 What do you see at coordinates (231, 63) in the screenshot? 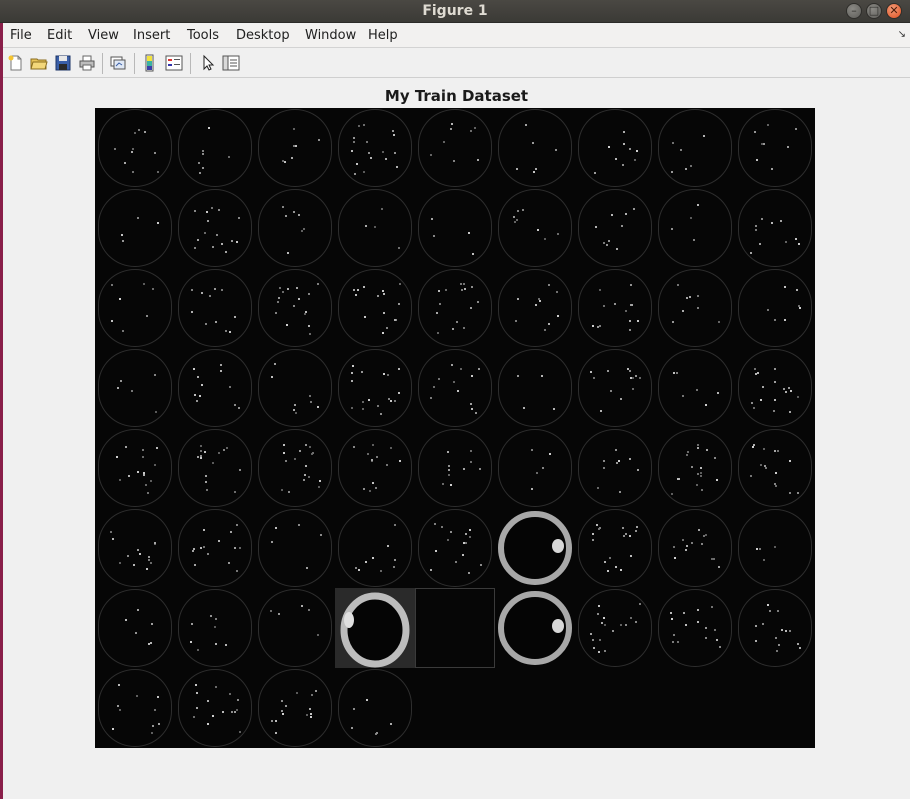
I see `property-editor-icon` at bounding box center [231, 63].